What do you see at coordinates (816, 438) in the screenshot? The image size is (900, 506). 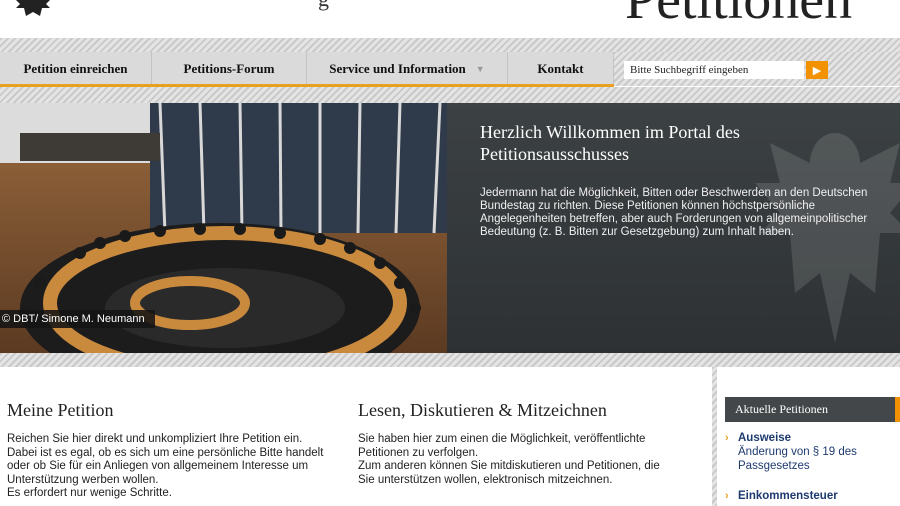 I see `petition-title: Ausweise` at bounding box center [816, 438].